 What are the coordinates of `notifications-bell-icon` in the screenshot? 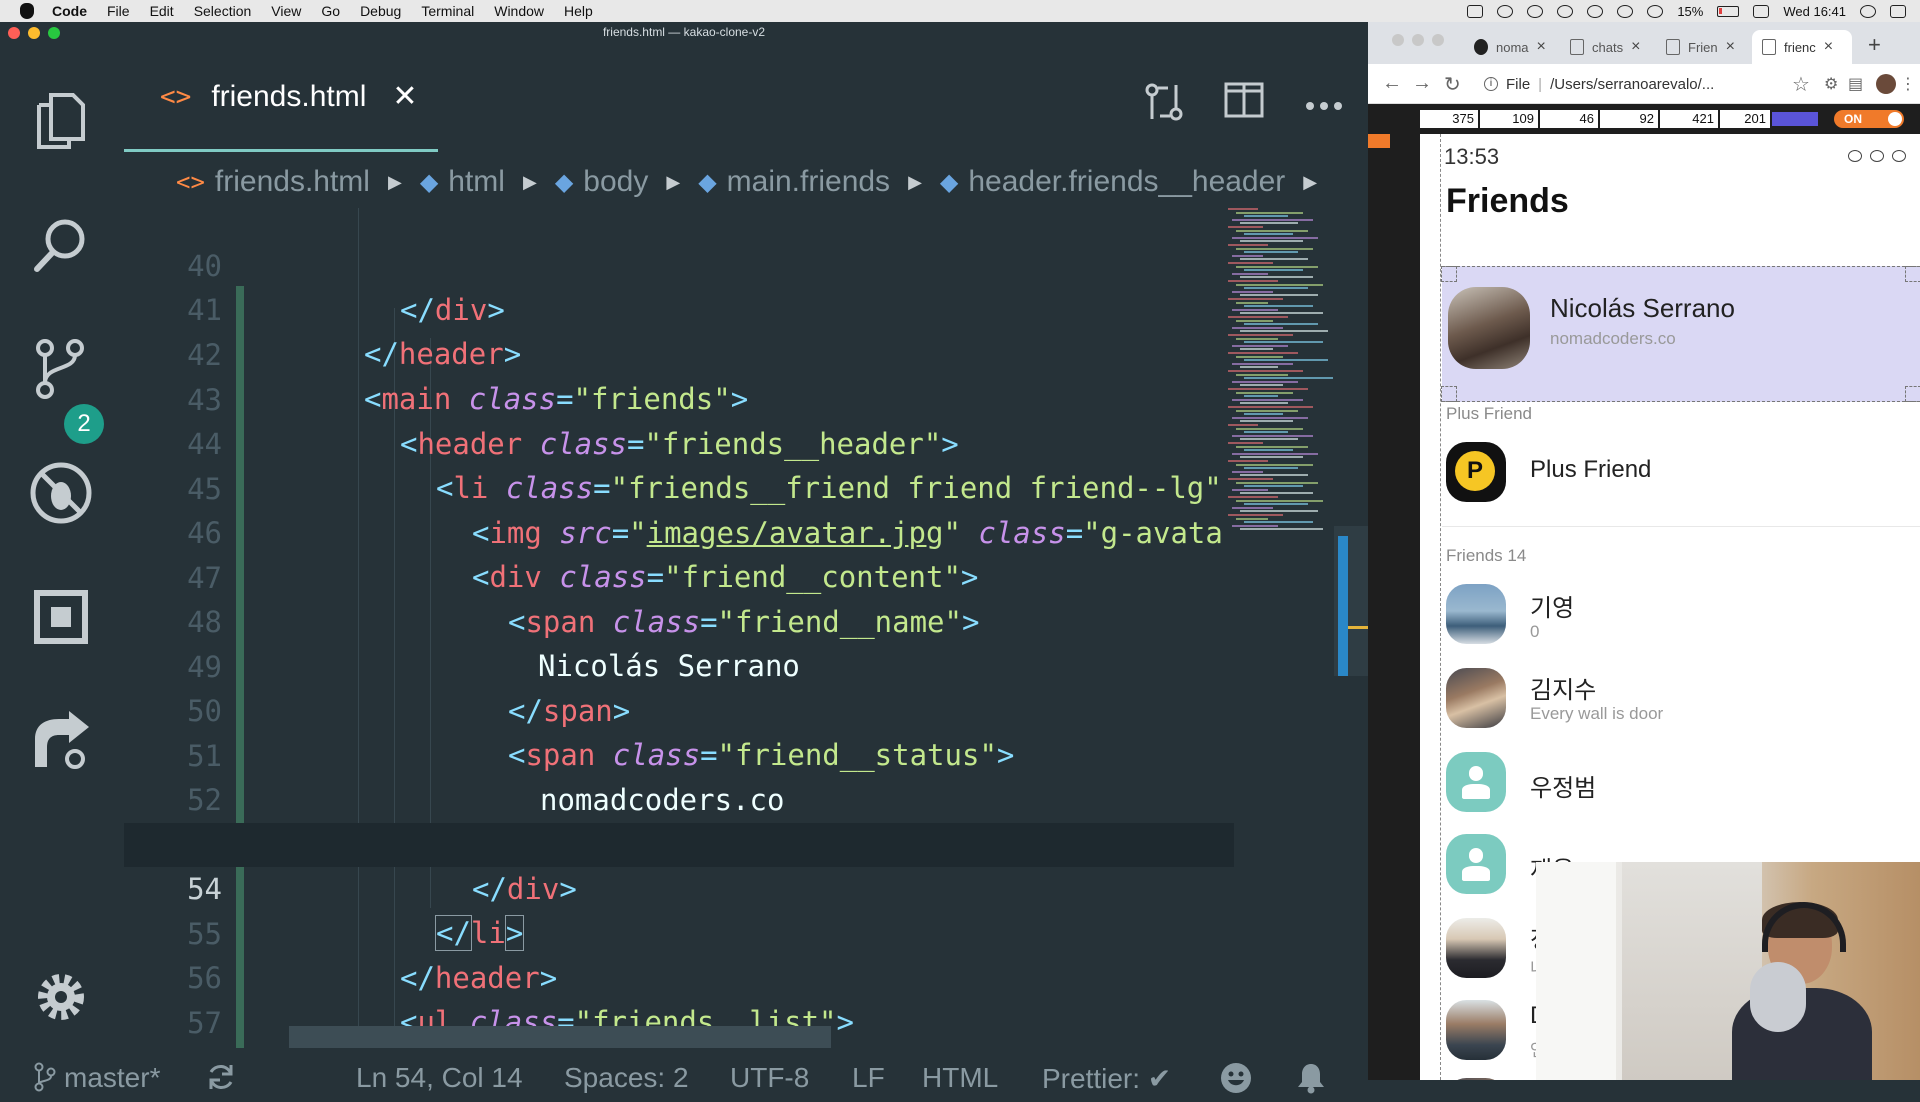 It's located at (1311, 1081).